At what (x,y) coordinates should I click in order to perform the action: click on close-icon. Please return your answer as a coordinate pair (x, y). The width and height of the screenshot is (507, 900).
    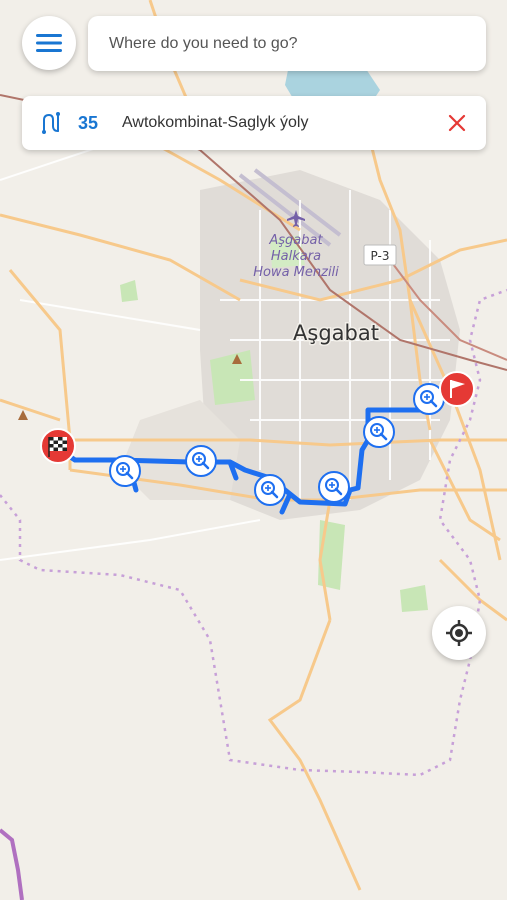
    Looking at the image, I should click on (457, 123).